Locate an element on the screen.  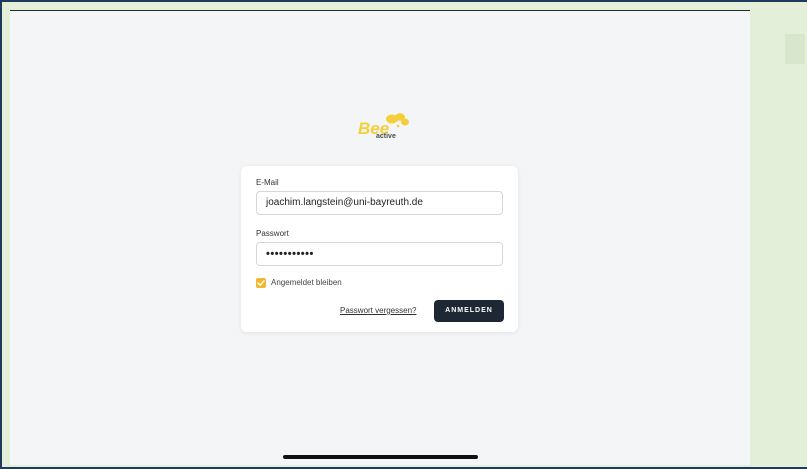
checkmark-icon is located at coordinates (261, 283).